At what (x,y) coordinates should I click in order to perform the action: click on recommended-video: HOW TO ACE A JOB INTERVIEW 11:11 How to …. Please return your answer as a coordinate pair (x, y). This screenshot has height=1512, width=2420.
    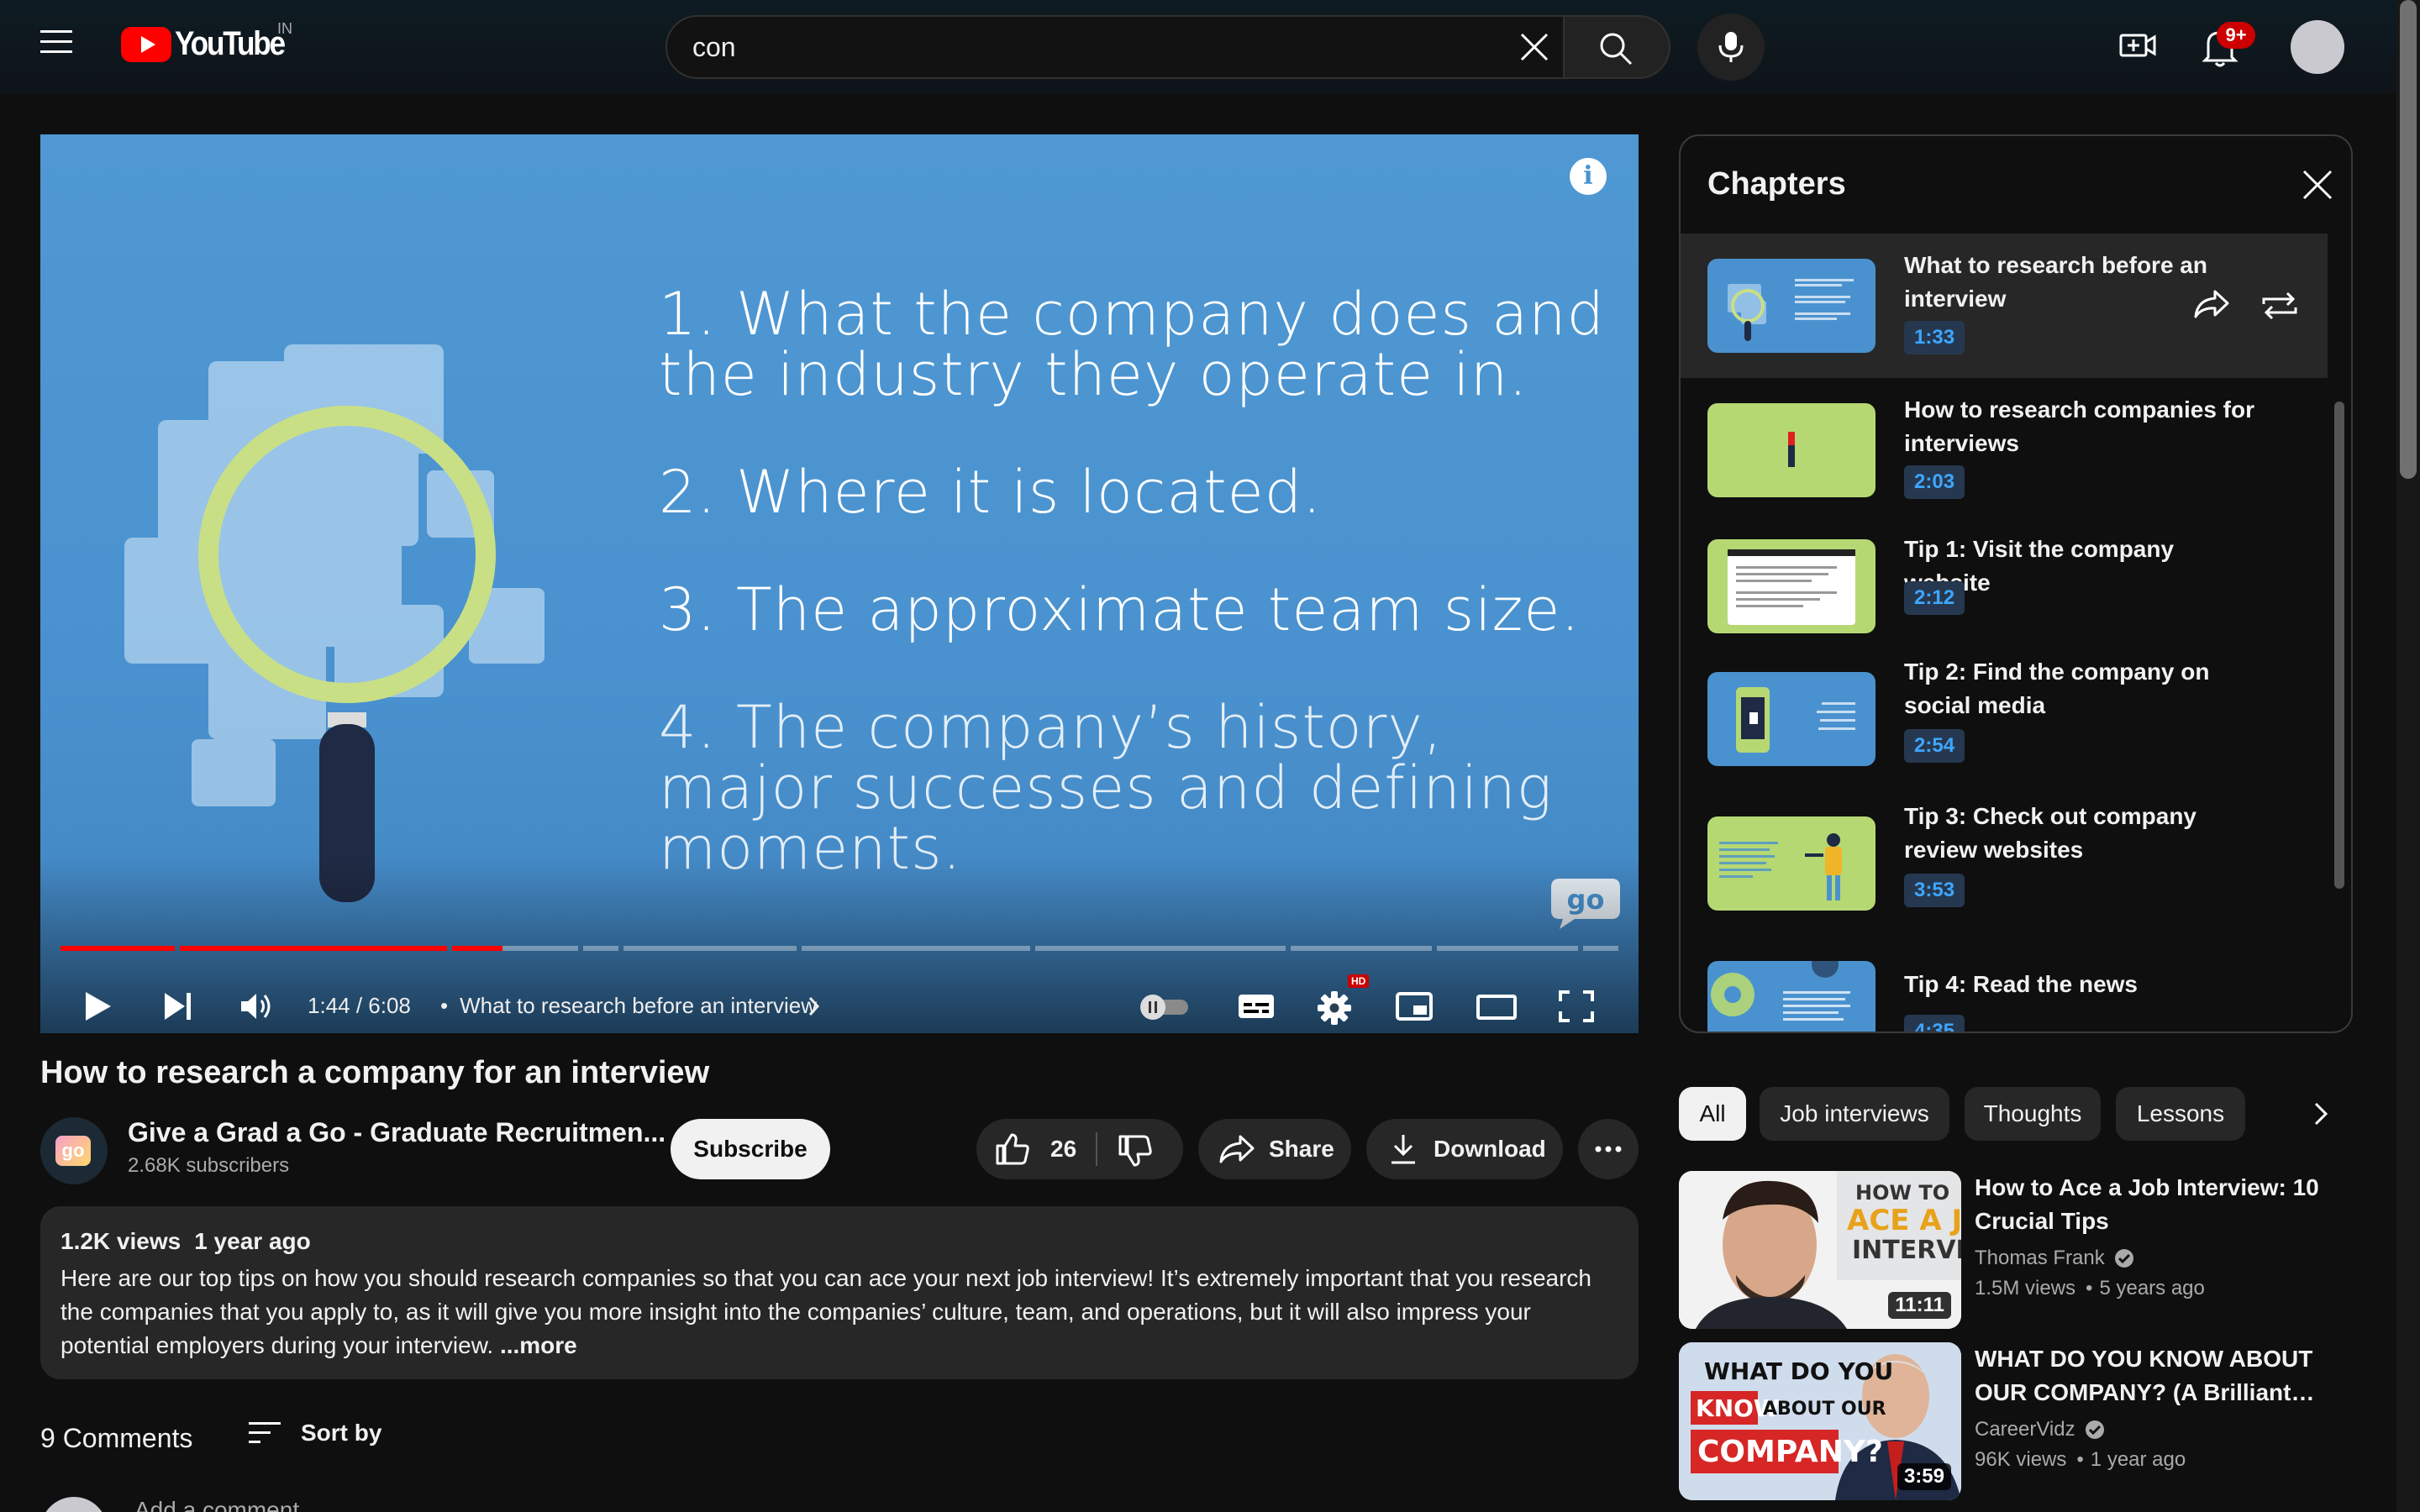
    Looking at the image, I should click on (2016, 1251).